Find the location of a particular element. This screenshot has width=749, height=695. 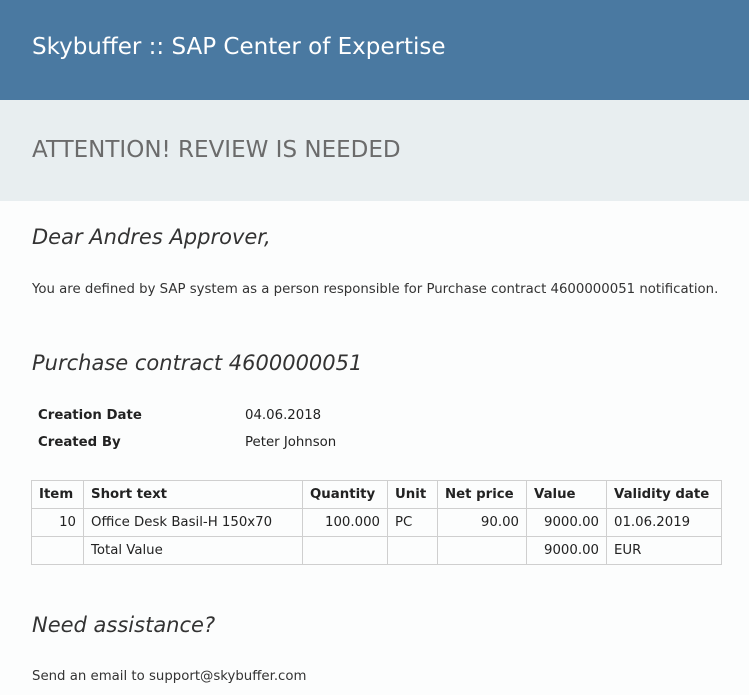

cell-item: 10 is located at coordinates (57, 522).